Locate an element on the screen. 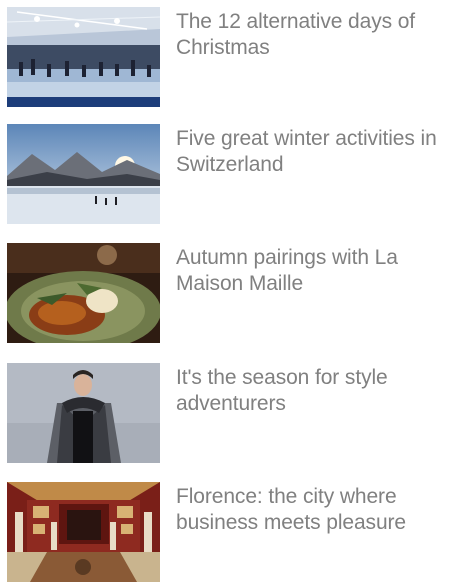 The width and height of the screenshot is (469, 586). snowy-lake-mountains-image is located at coordinates (83, 174).